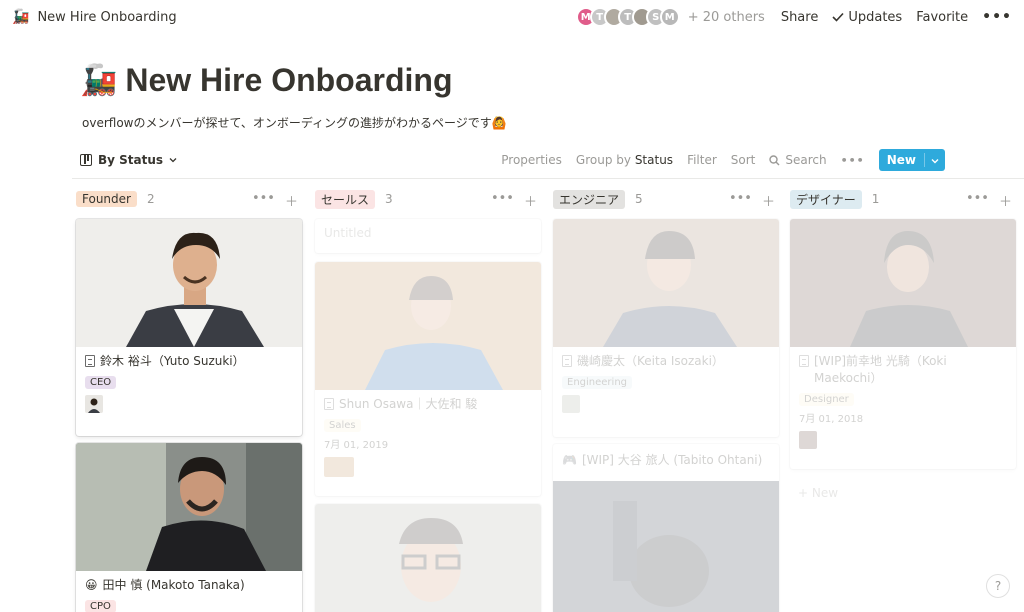 This screenshot has width=1024, height=612. What do you see at coordinates (100, 606) in the screenshot?
I see `role-tag: CPO` at bounding box center [100, 606].